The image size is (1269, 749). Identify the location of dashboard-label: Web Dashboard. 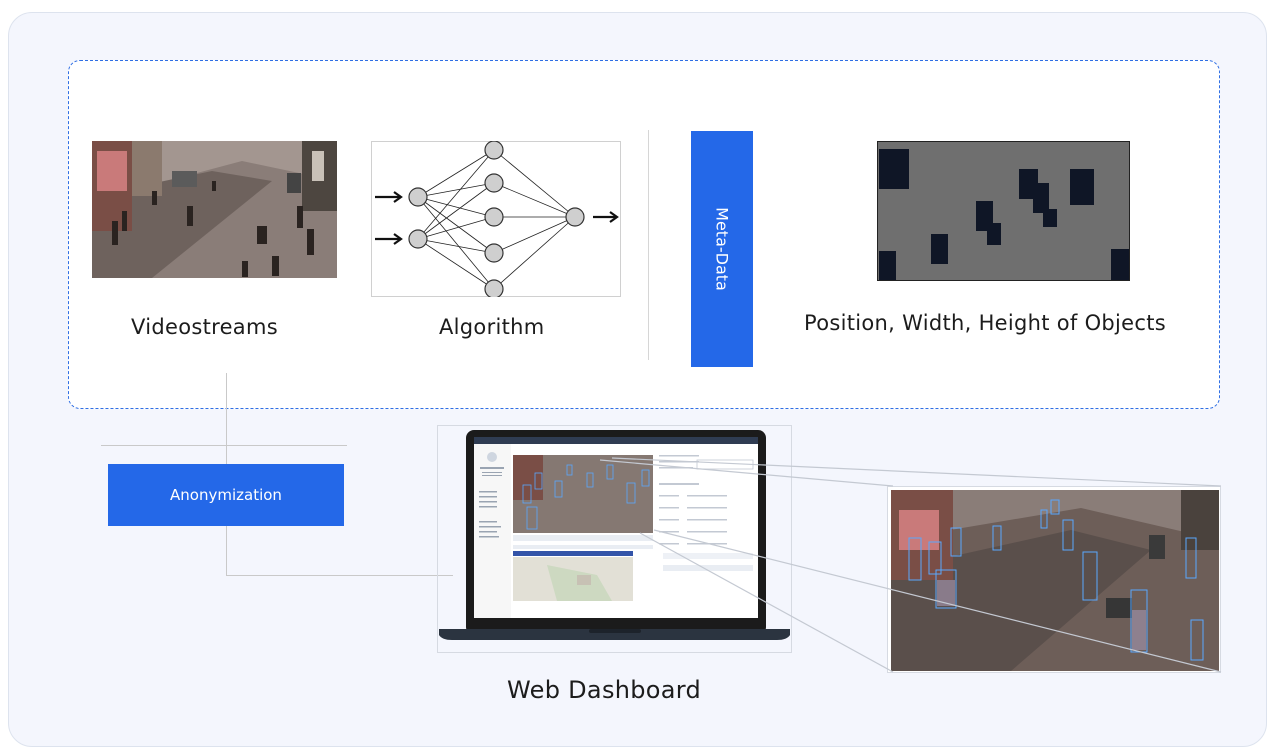
(604, 690).